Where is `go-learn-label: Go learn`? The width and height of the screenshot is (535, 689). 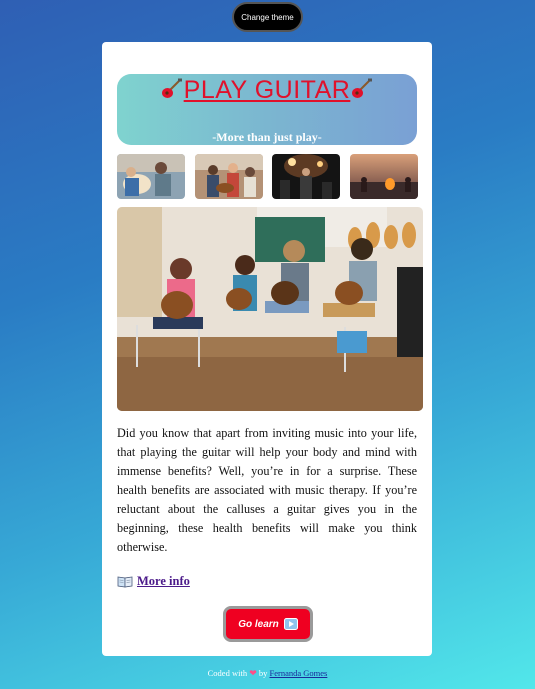
go-learn-label: Go learn is located at coordinates (258, 624).